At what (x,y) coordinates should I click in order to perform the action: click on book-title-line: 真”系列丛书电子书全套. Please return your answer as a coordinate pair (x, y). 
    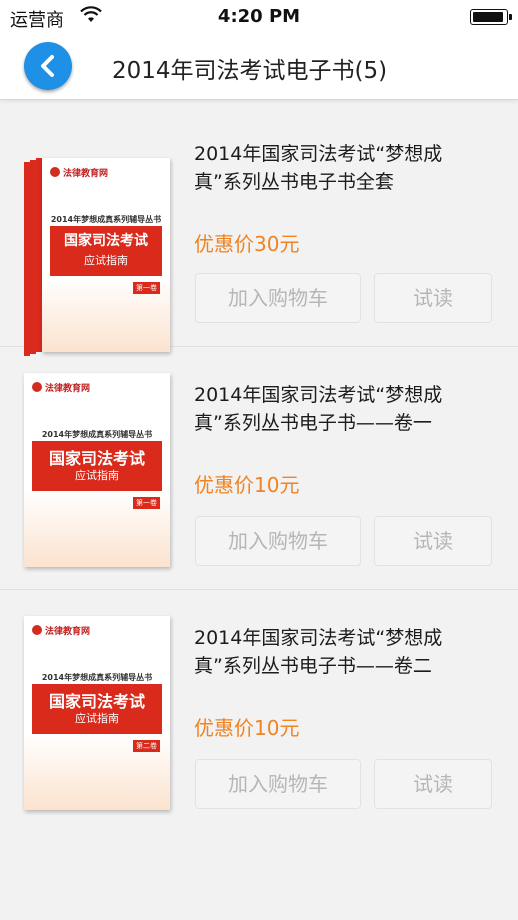
    Looking at the image, I should click on (294, 182).